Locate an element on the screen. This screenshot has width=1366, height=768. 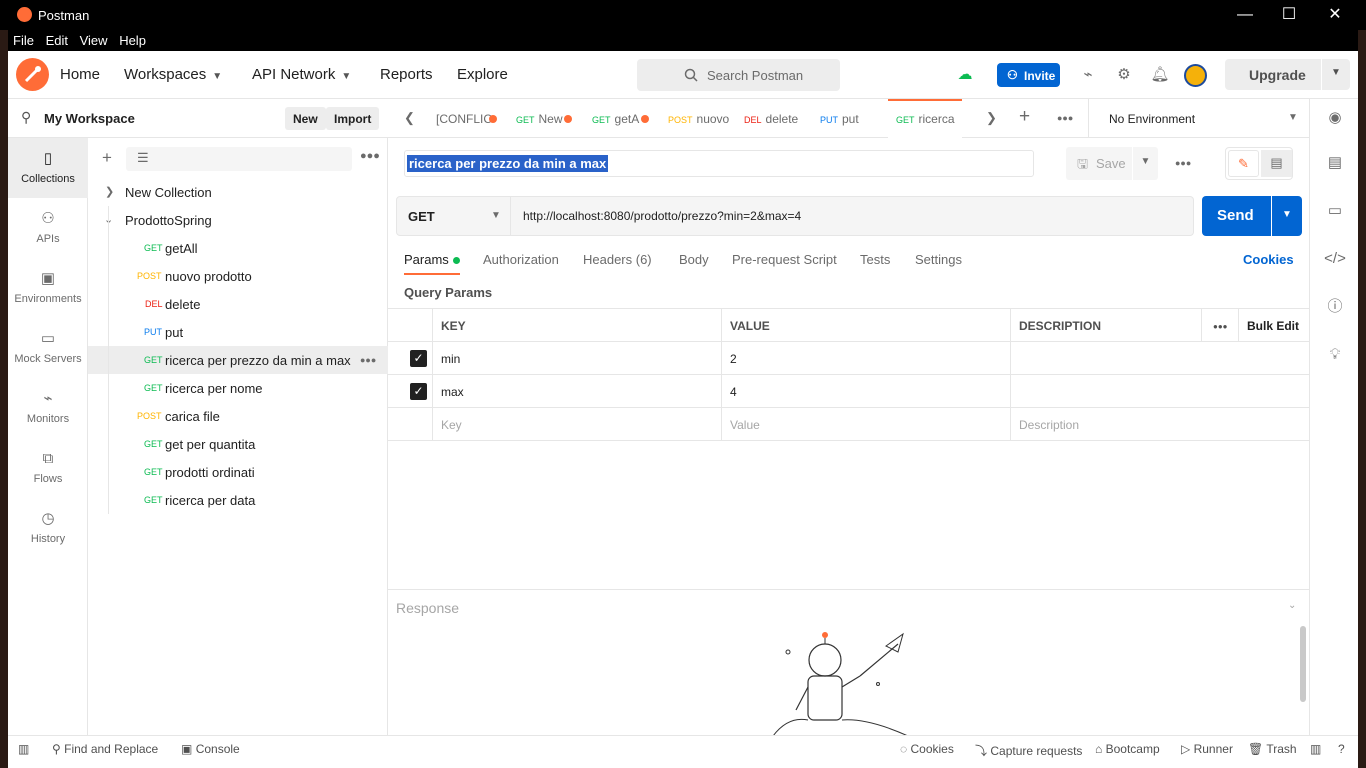
sidebar-item-apis: ⚇ APIs is located at coordinates (48, 228).